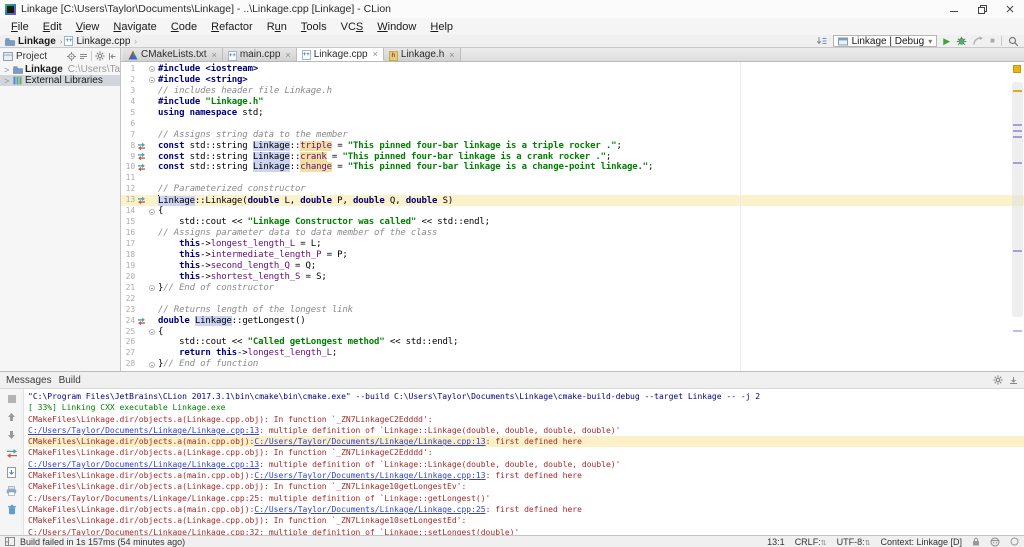 The image size is (1024, 547). I want to click on menu-vcs: VCS, so click(352, 27).